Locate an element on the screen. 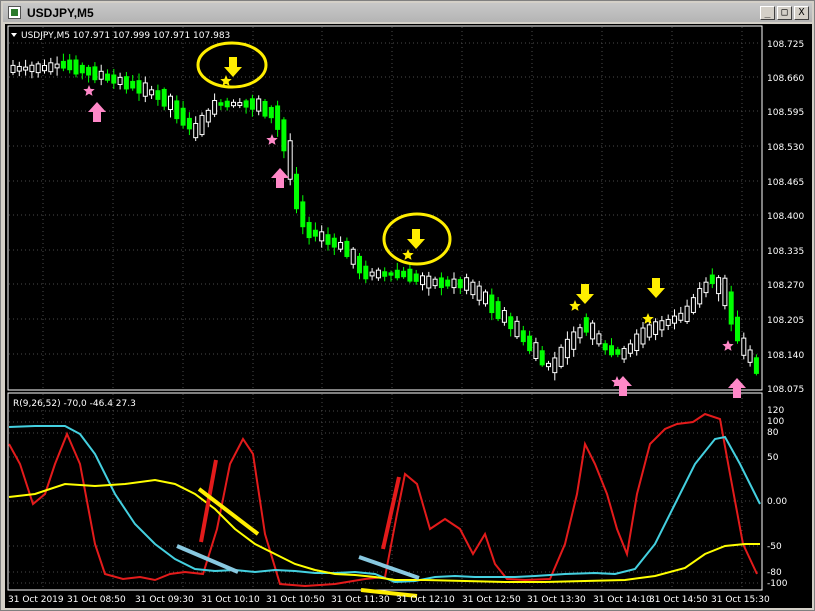 The width and height of the screenshot is (815, 611). indicator-axis: 120 100 80 50 0.00 -50 -80 -100 is located at coordinates (777, 497).